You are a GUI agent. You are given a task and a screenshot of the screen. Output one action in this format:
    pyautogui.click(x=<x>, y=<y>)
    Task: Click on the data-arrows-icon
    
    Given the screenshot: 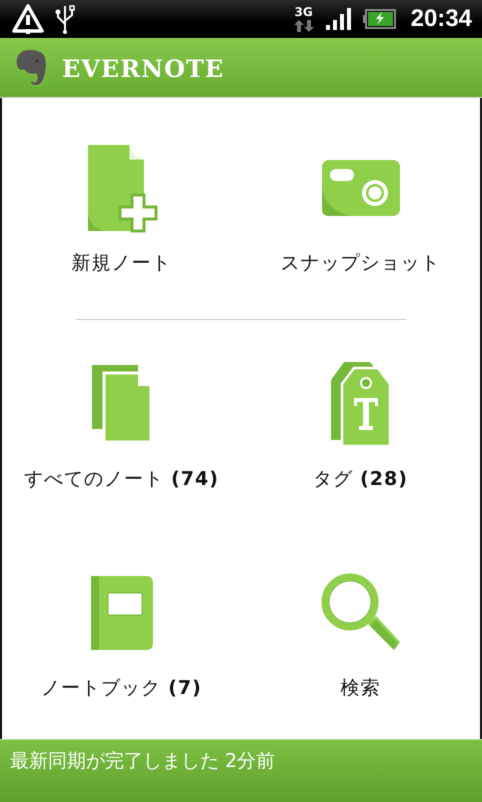 What is the action you would take?
    pyautogui.click(x=303, y=26)
    